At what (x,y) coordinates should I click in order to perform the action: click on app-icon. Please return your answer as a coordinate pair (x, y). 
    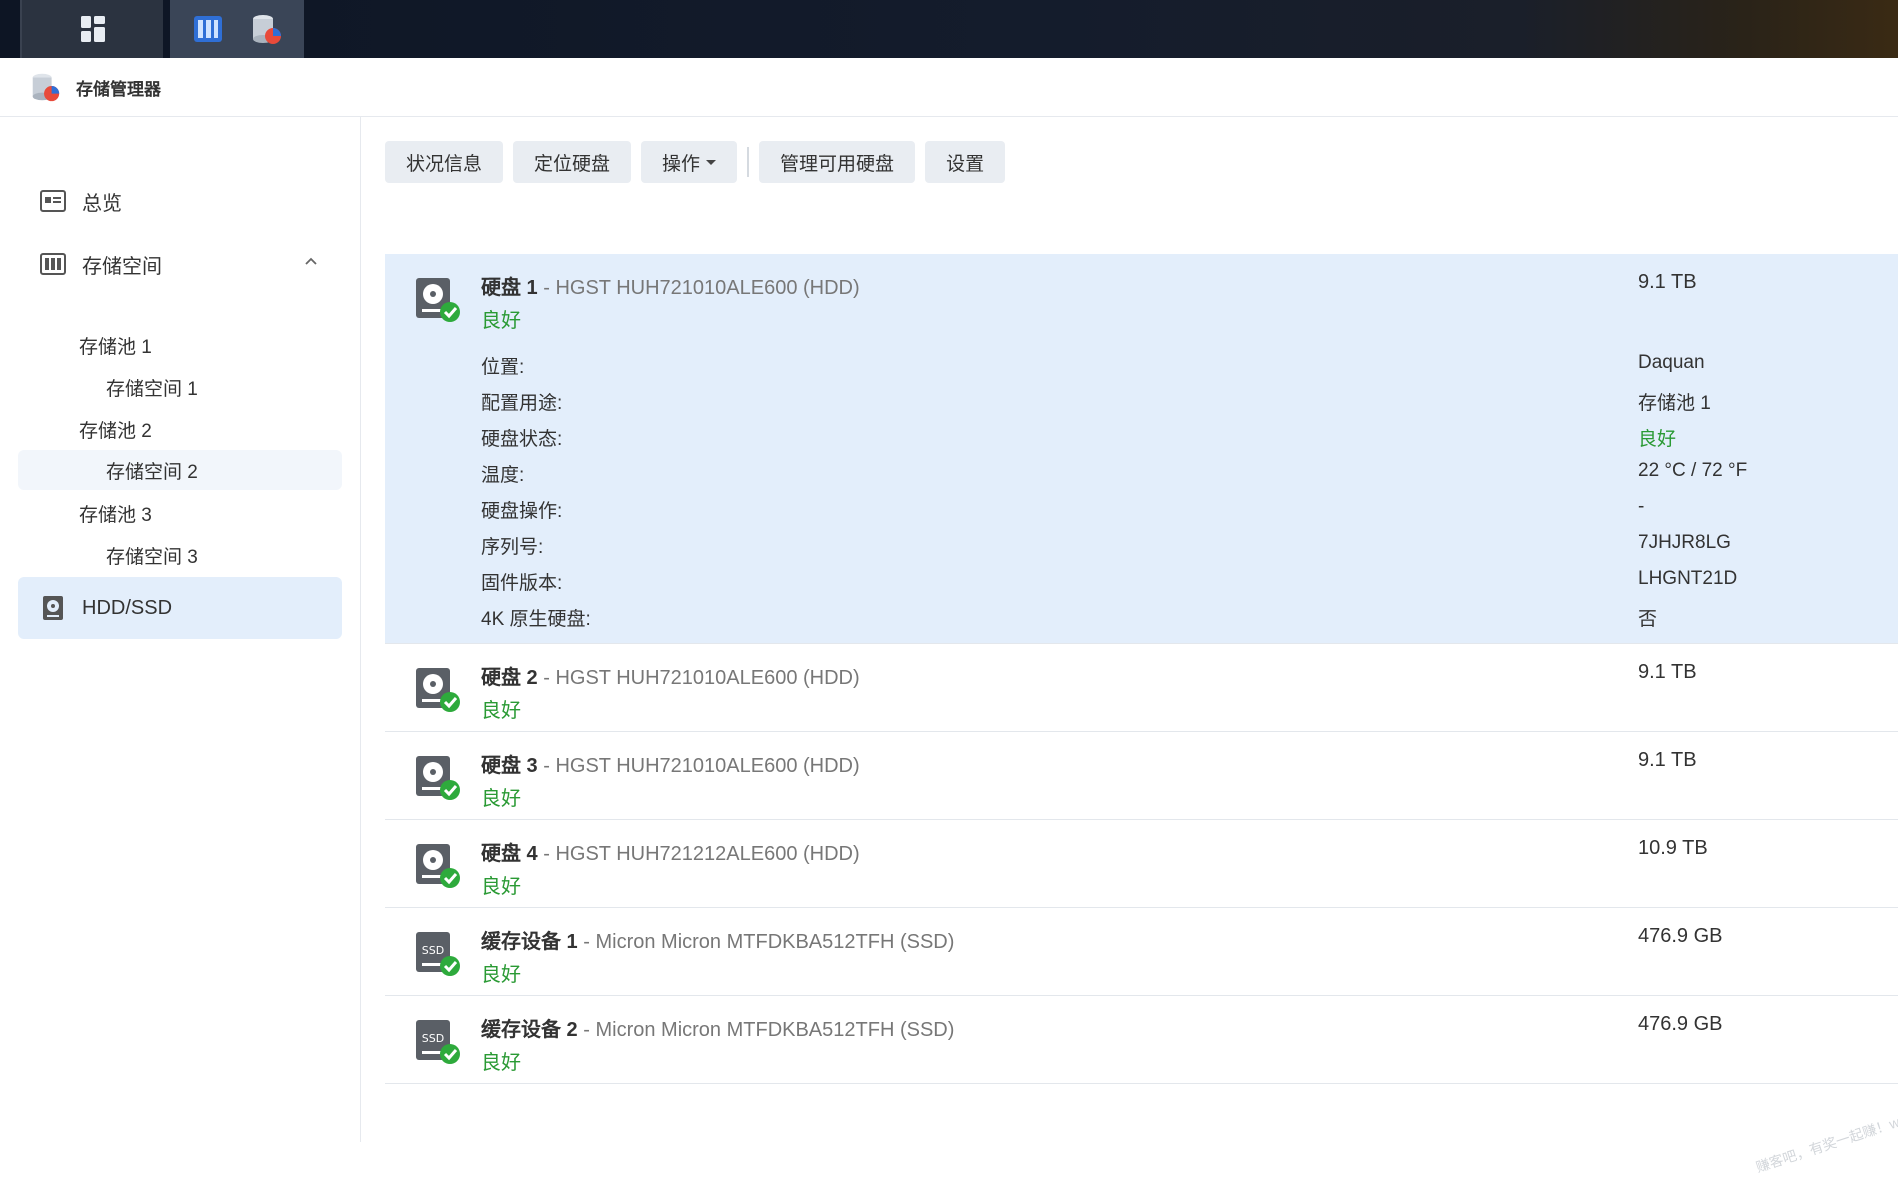
    Looking at the image, I should click on (208, 29).